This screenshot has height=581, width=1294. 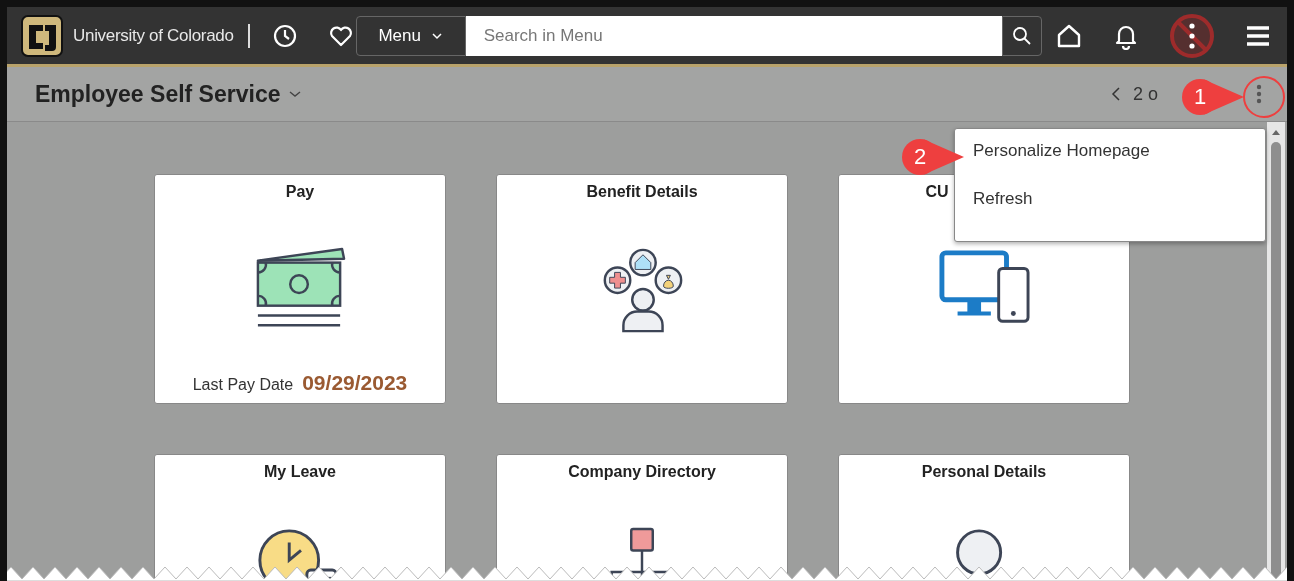 What do you see at coordinates (984, 472) in the screenshot?
I see `tile-title: Personal Details` at bounding box center [984, 472].